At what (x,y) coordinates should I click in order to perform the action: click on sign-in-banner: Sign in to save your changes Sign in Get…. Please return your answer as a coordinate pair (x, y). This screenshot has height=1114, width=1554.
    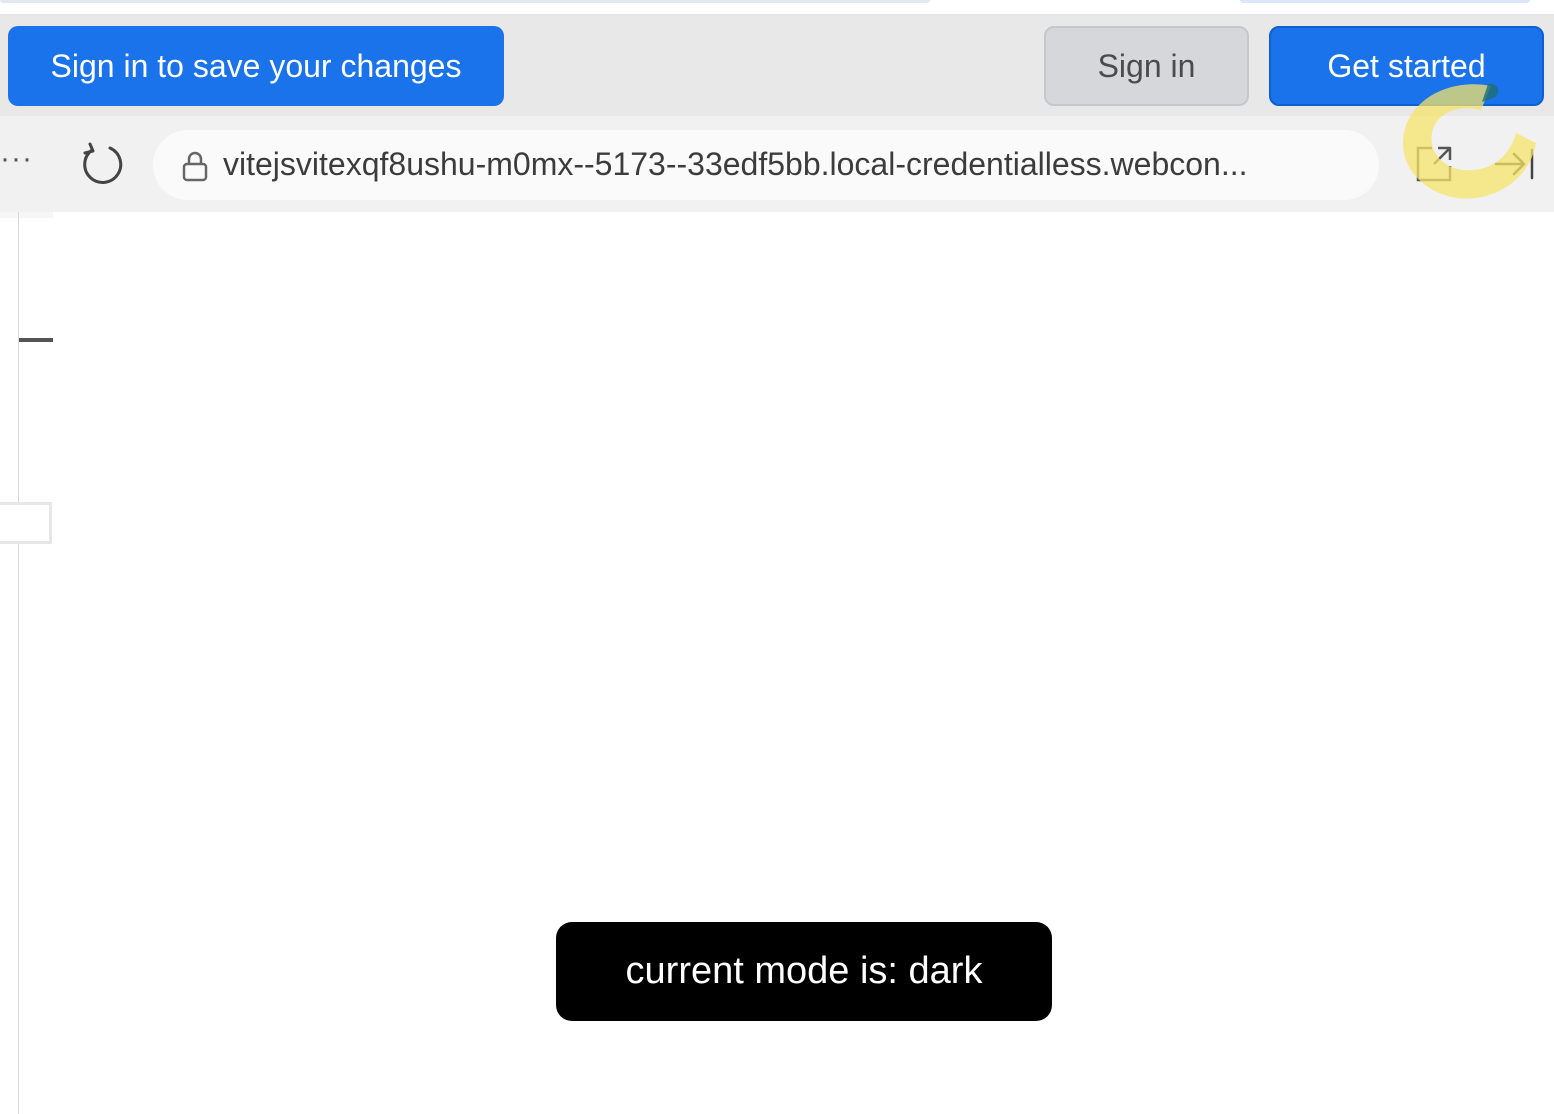
    Looking at the image, I should click on (777, 66).